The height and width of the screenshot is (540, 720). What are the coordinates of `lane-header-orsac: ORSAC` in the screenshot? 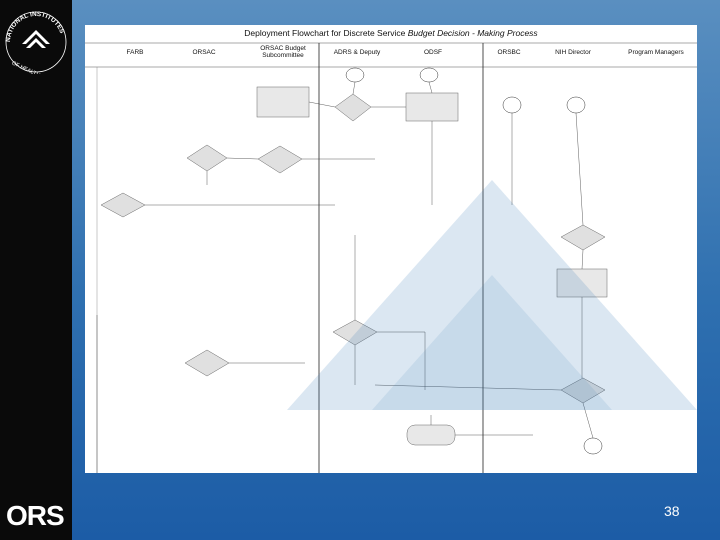 It's located at (204, 52).